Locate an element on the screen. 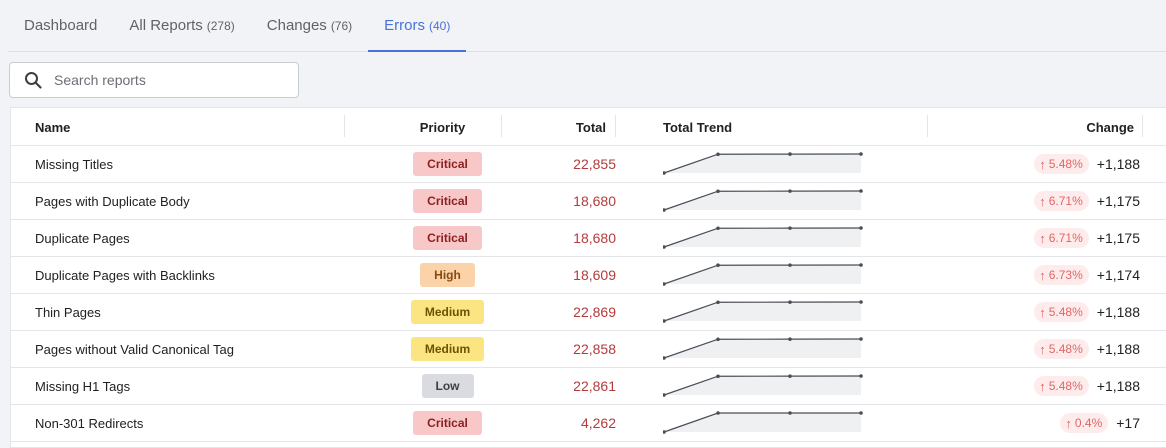  priority-badge: High is located at coordinates (447, 275).